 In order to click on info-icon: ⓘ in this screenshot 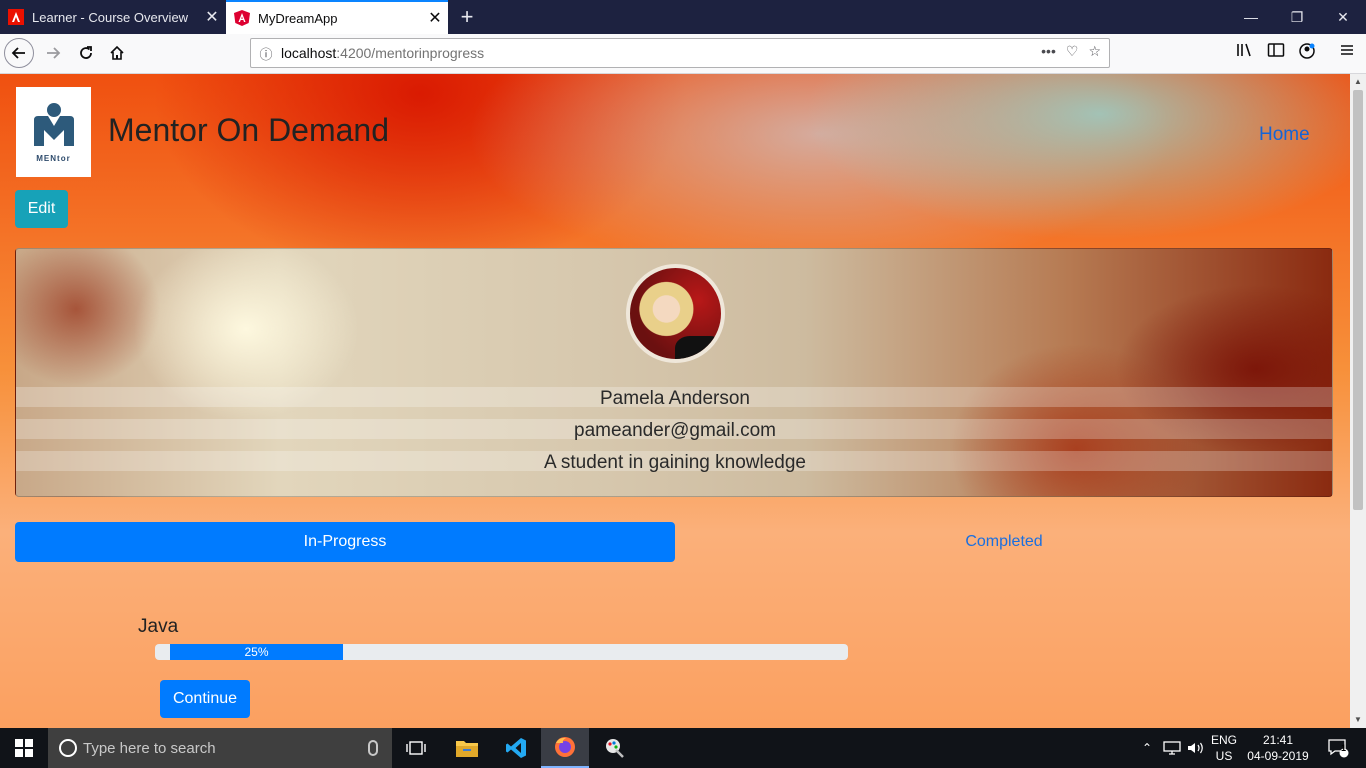, I will do `click(266, 53)`.